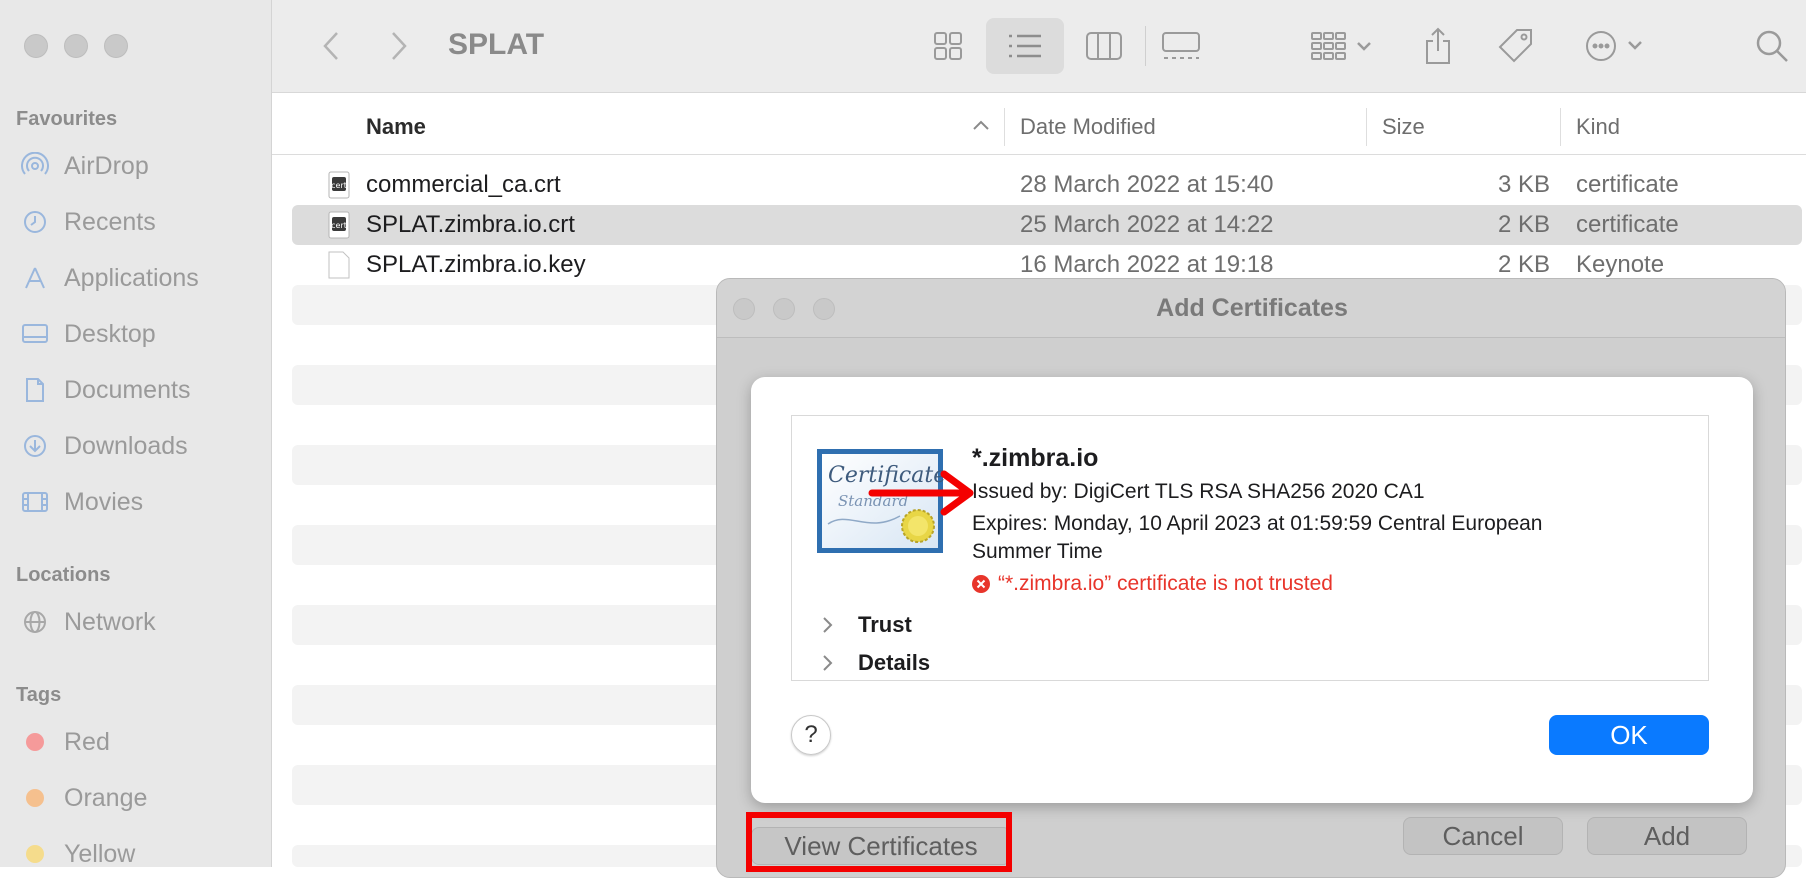 This screenshot has width=1806, height=878. I want to click on error-icon, so click(981, 584).